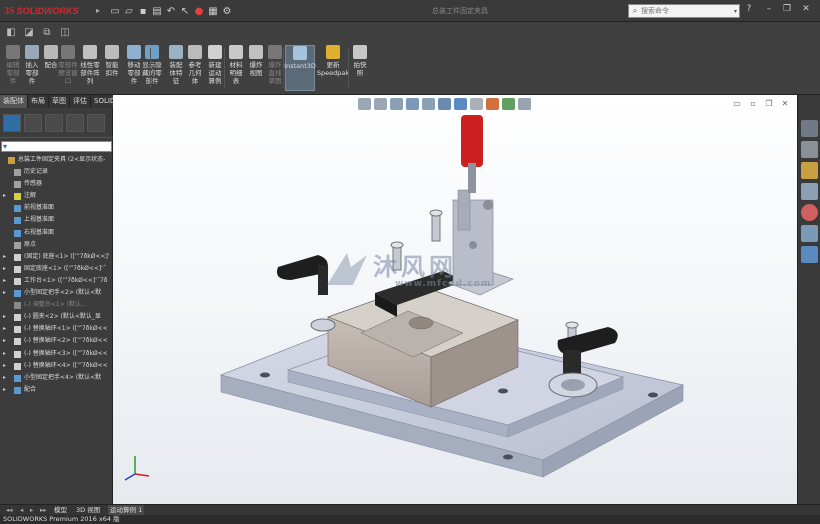  Describe the element at coordinates (215, 69) in the screenshot. I see `new-motion-study-button: 新建 运动 算例` at that location.